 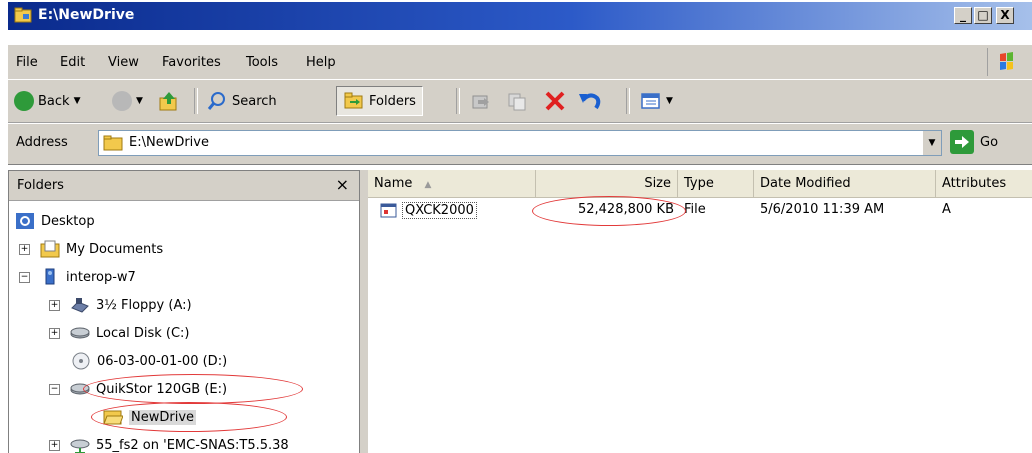 What do you see at coordinates (163, 417) in the screenshot?
I see `tree-item-label: NewDrive` at bounding box center [163, 417].